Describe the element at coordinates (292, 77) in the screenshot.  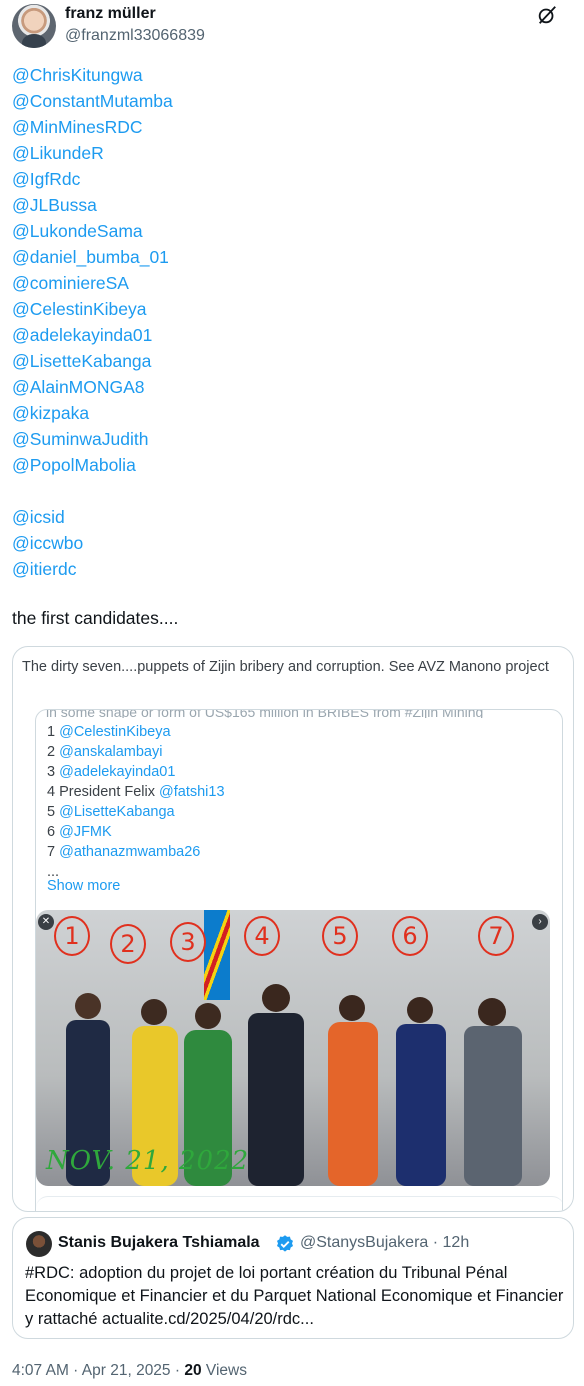
I see `mention-link: @ChrisKitungwa` at that location.